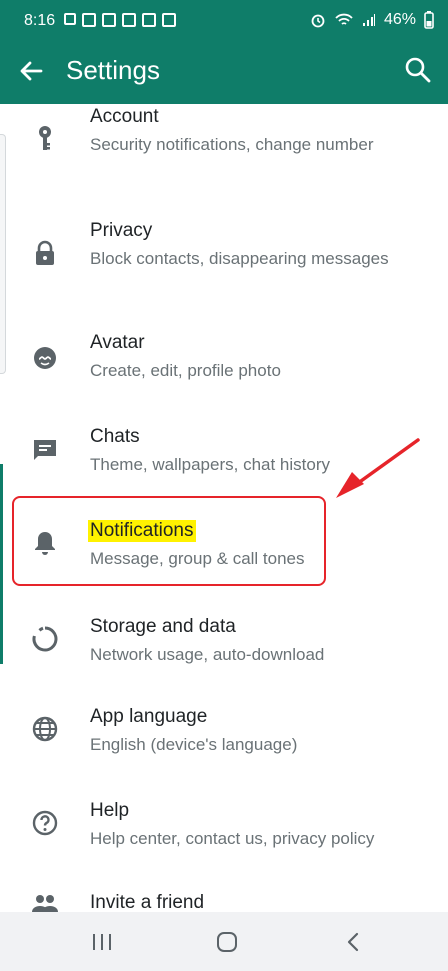 This screenshot has width=448, height=971. I want to click on item-title: App language, so click(149, 716).